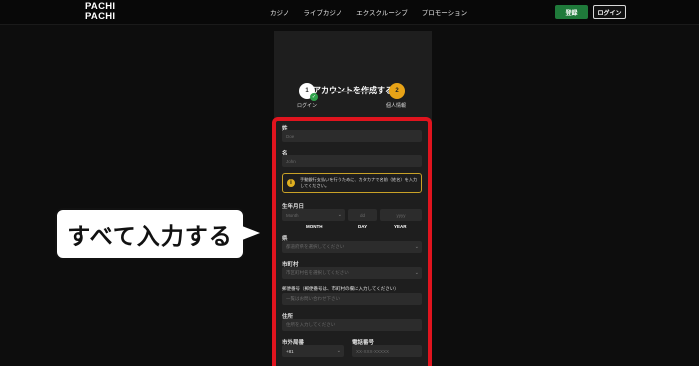  What do you see at coordinates (307, 106) in the screenshot?
I see `step-1-label: ログイン` at bounding box center [307, 106].